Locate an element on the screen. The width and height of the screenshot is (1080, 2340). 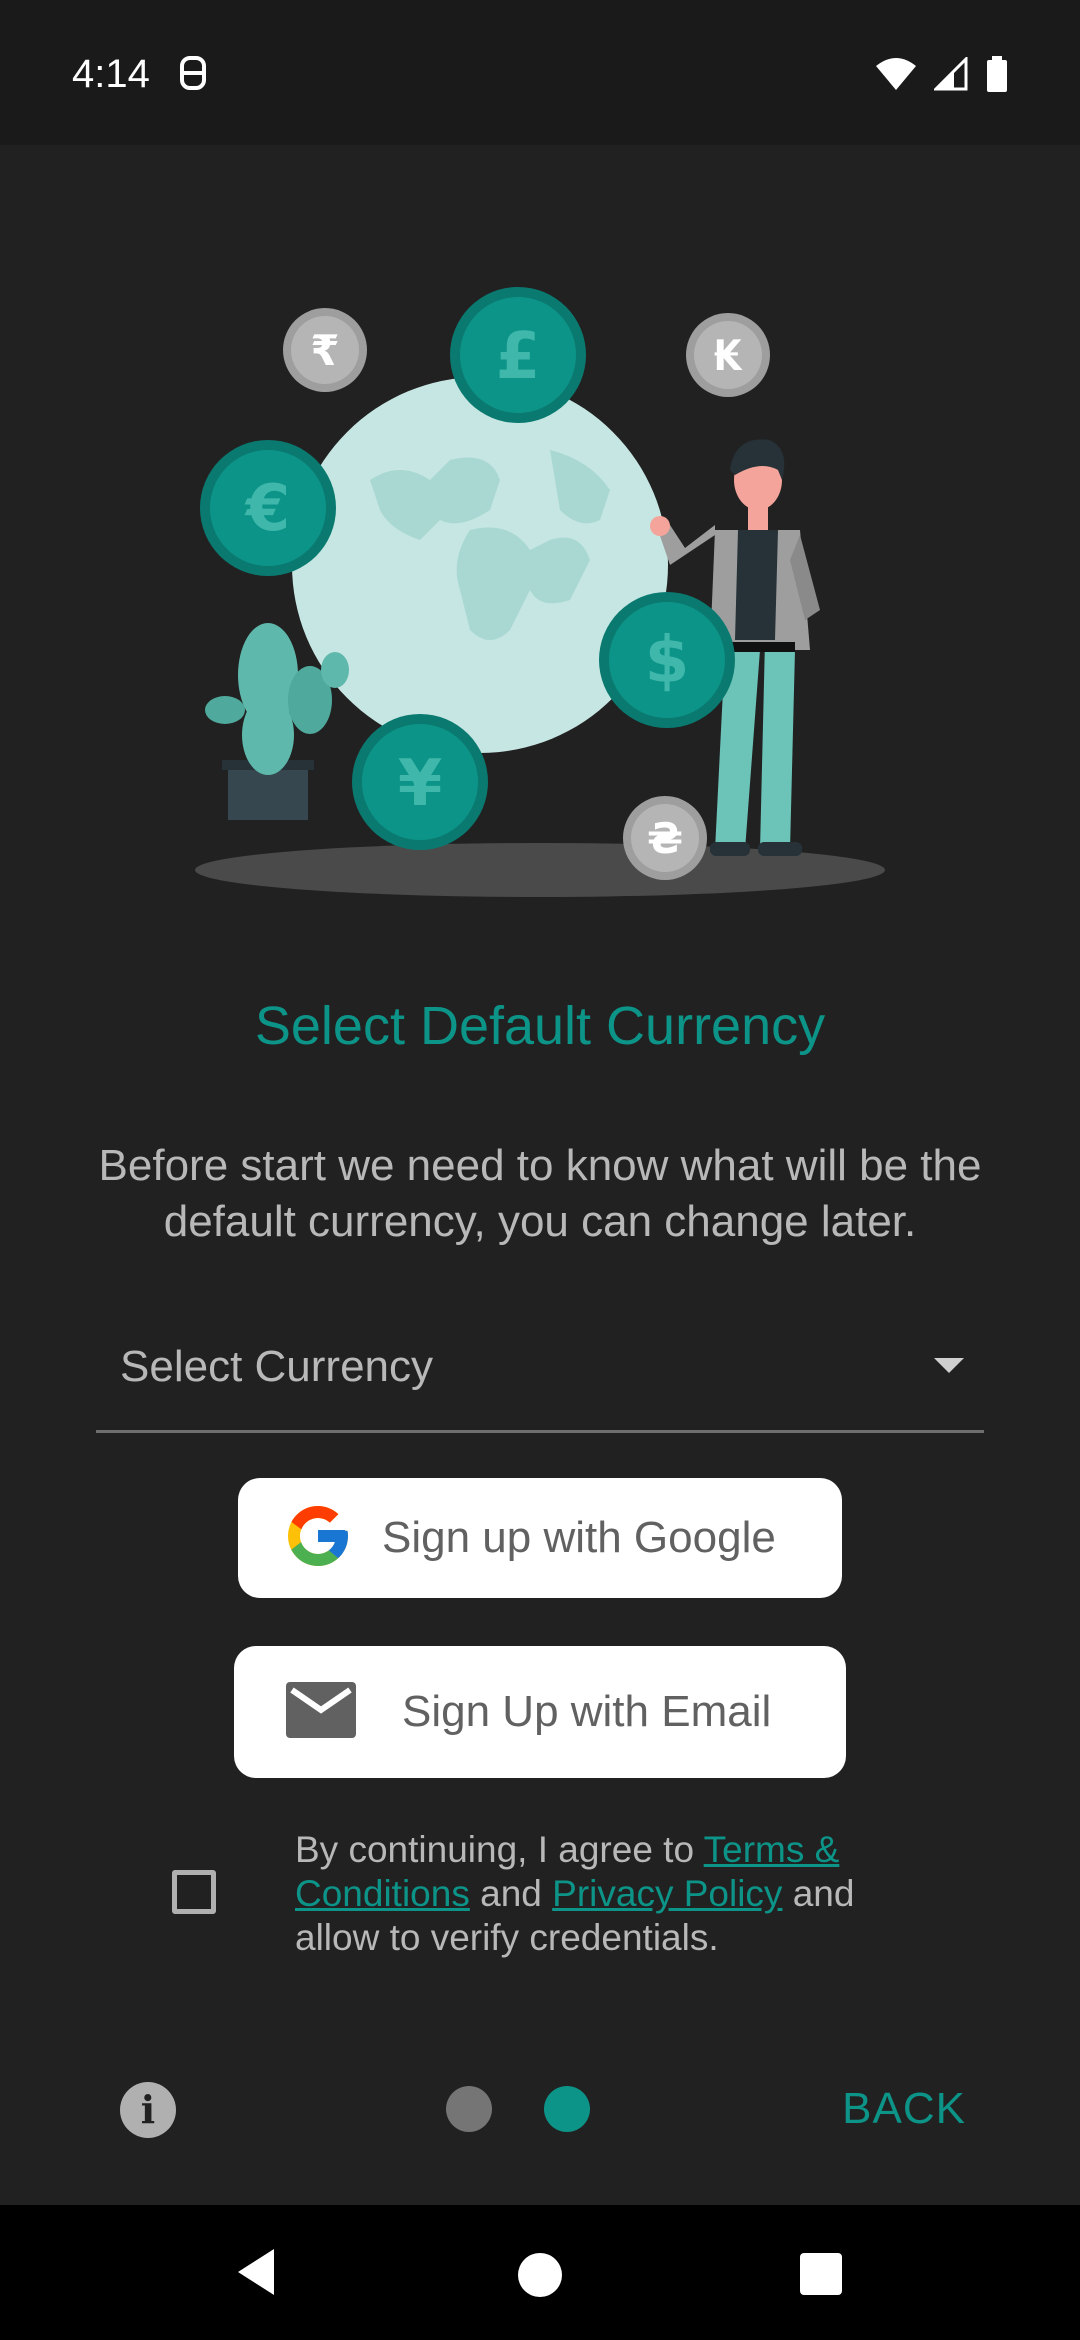
page-title: Select Default Currency is located at coordinates (540, 1026).